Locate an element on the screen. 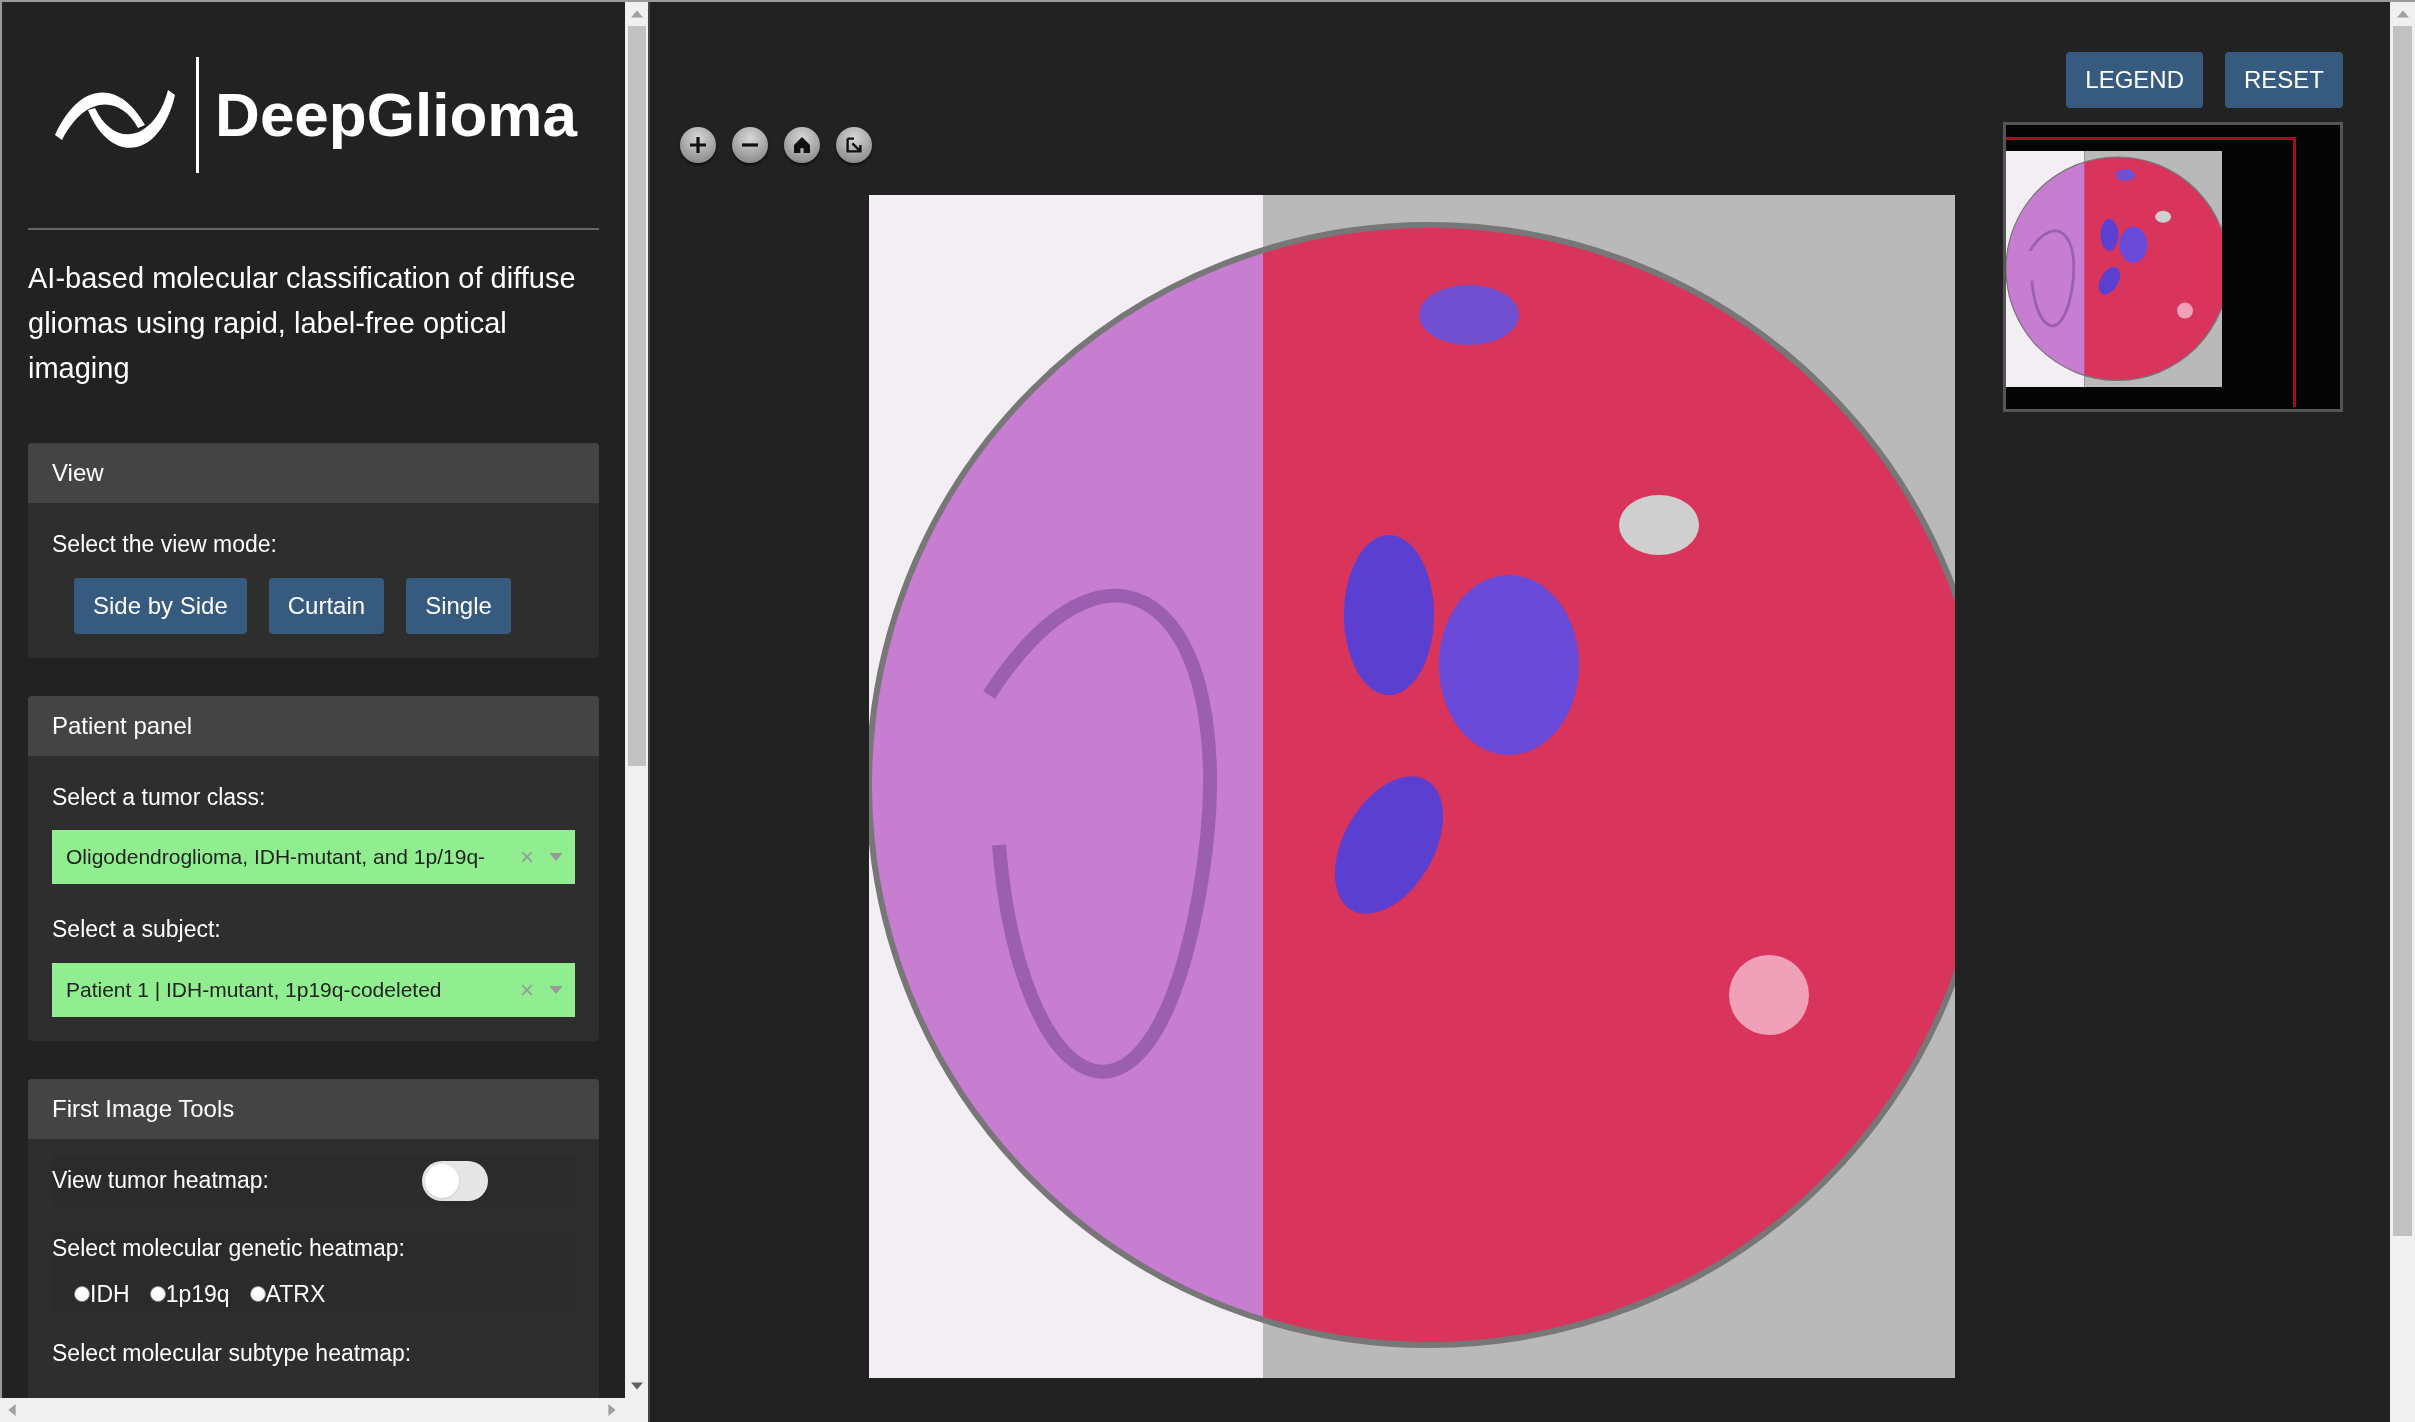  scroll-right-icon is located at coordinates (612, 1410).